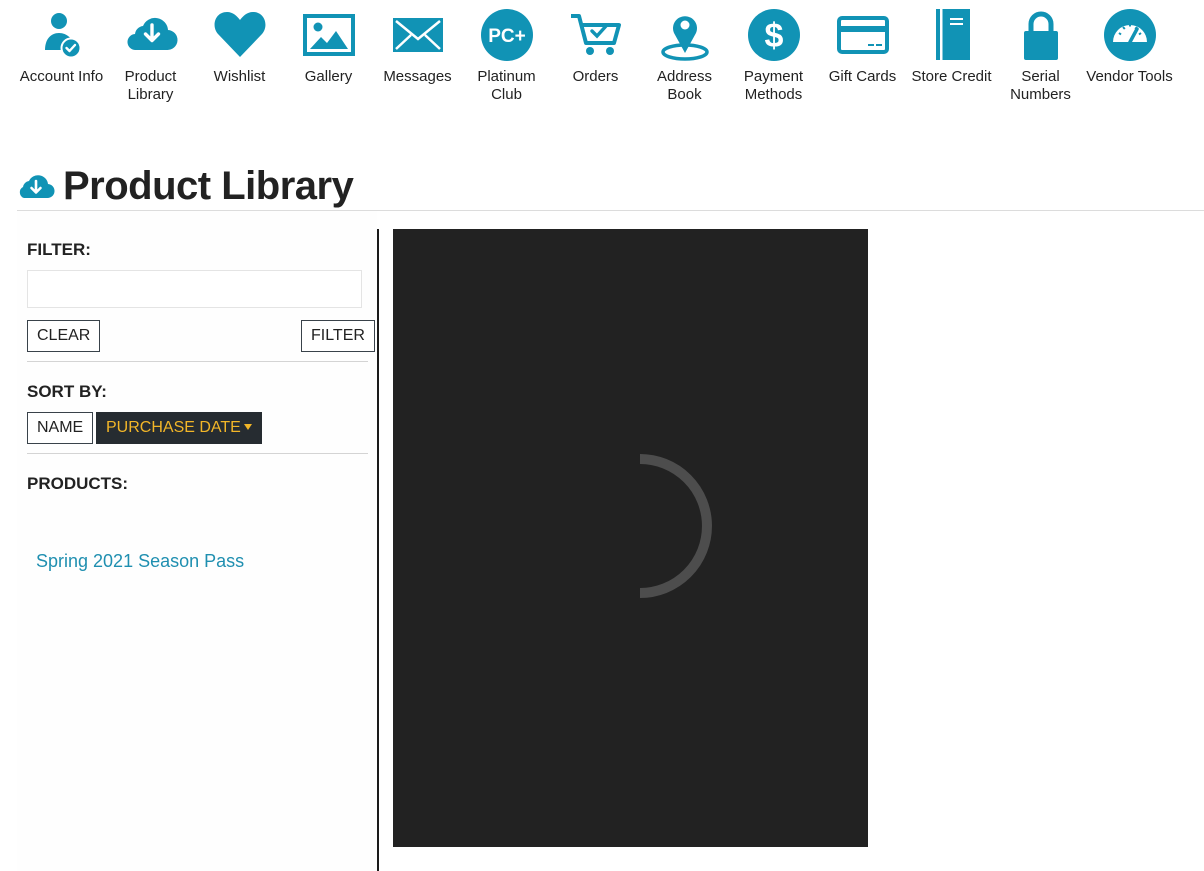 The height and width of the screenshot is (871, 1204). What do you see at coordinates (173, 427) in the screenshot?
I see `sort-date-label: PURCHASE DATE` at bounding box center [173, 427].